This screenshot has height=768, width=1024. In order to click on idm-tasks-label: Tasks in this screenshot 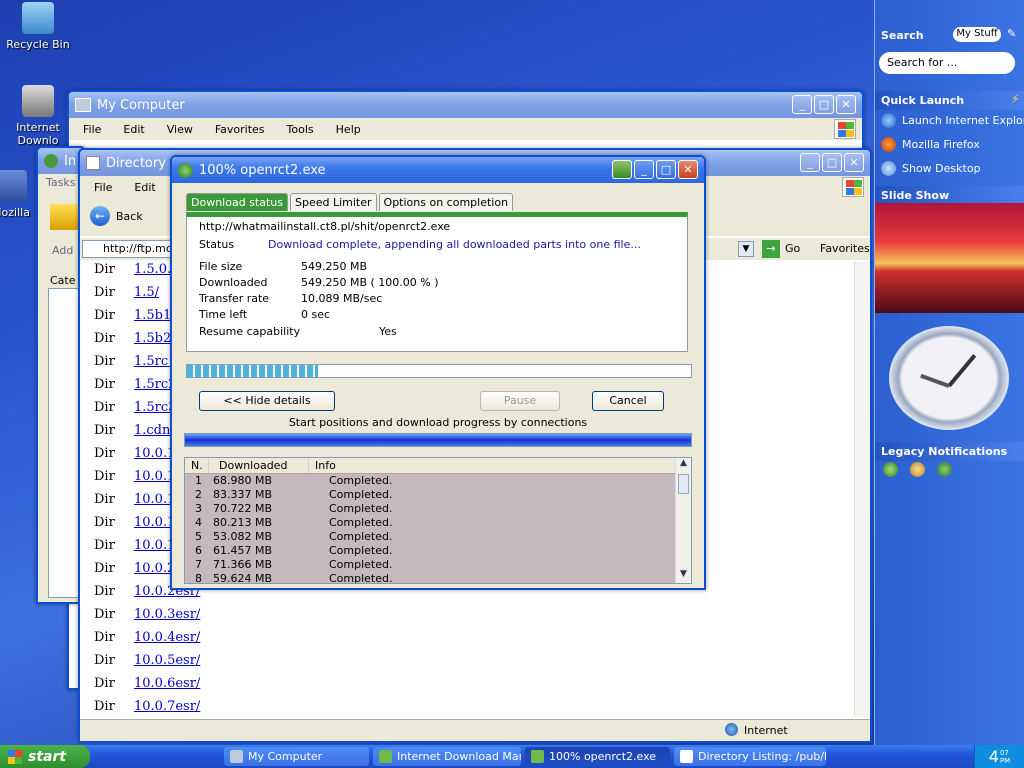, I will do `click(60, 182)`.